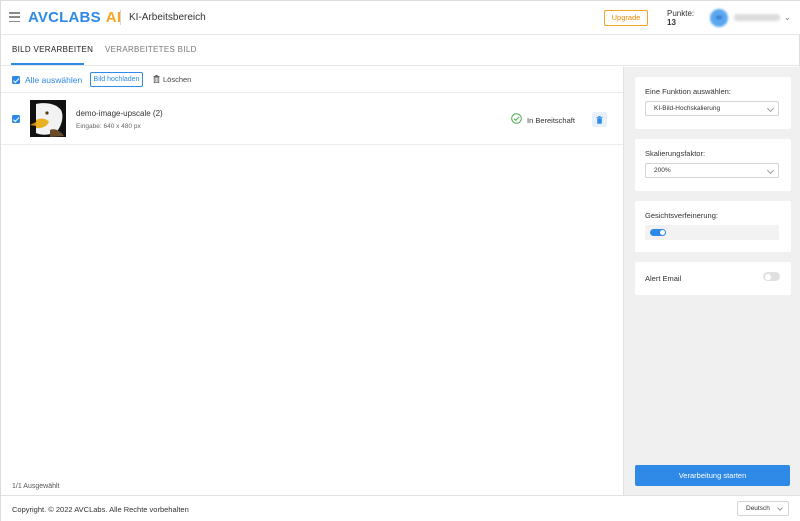 The image size is (800, 521). I want to click on alert-email-label: Alert Email, so click(663, 278).